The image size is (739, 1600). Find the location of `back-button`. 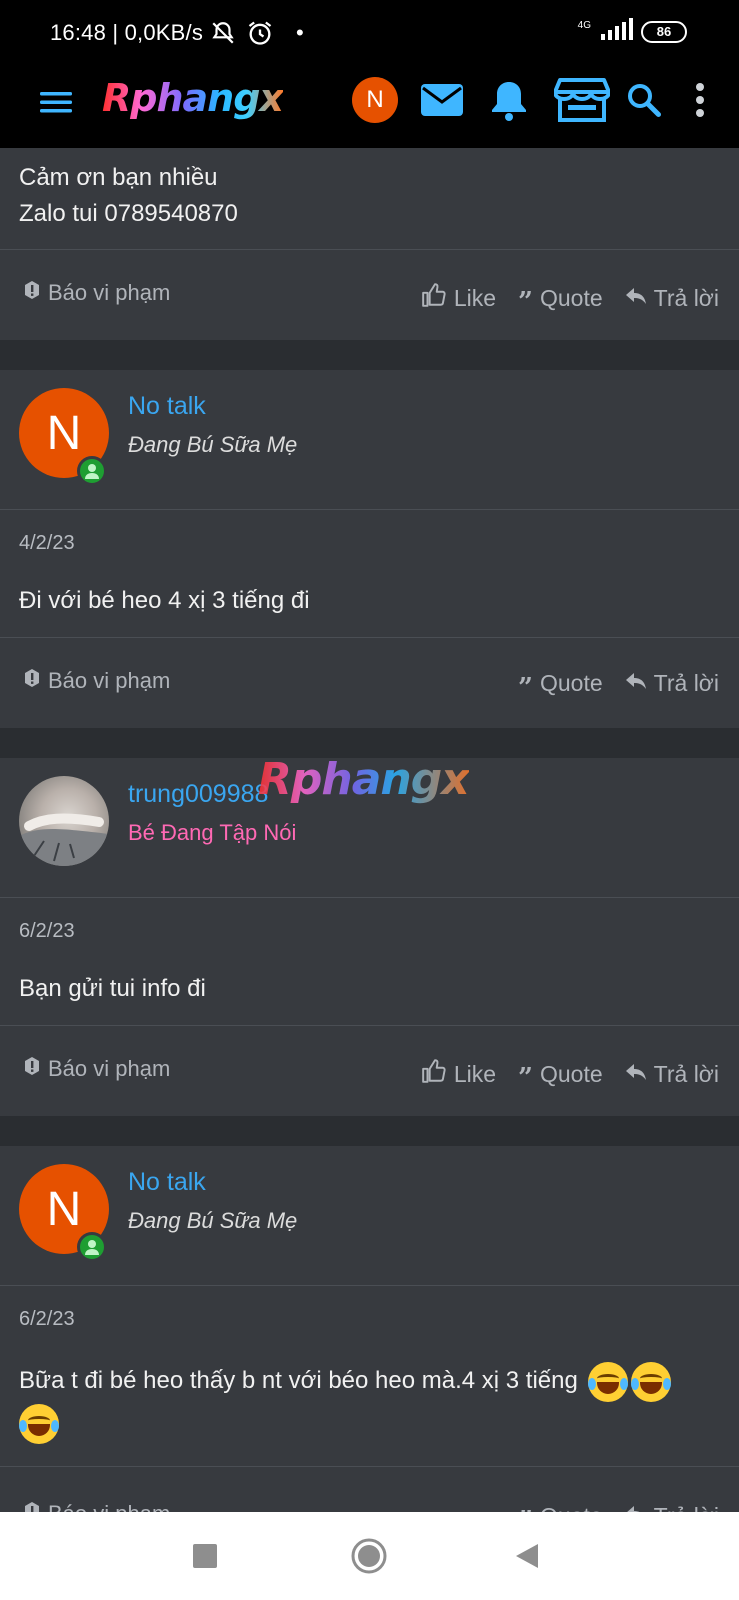

back-button is located at coordinates (527, 1556).